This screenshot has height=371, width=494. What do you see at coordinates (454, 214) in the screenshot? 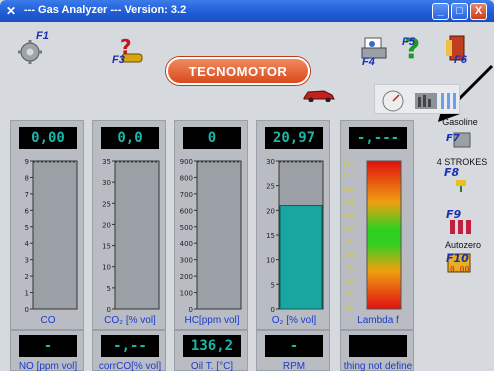
I see `f9-label: F9` at bounding box center [454, 214].